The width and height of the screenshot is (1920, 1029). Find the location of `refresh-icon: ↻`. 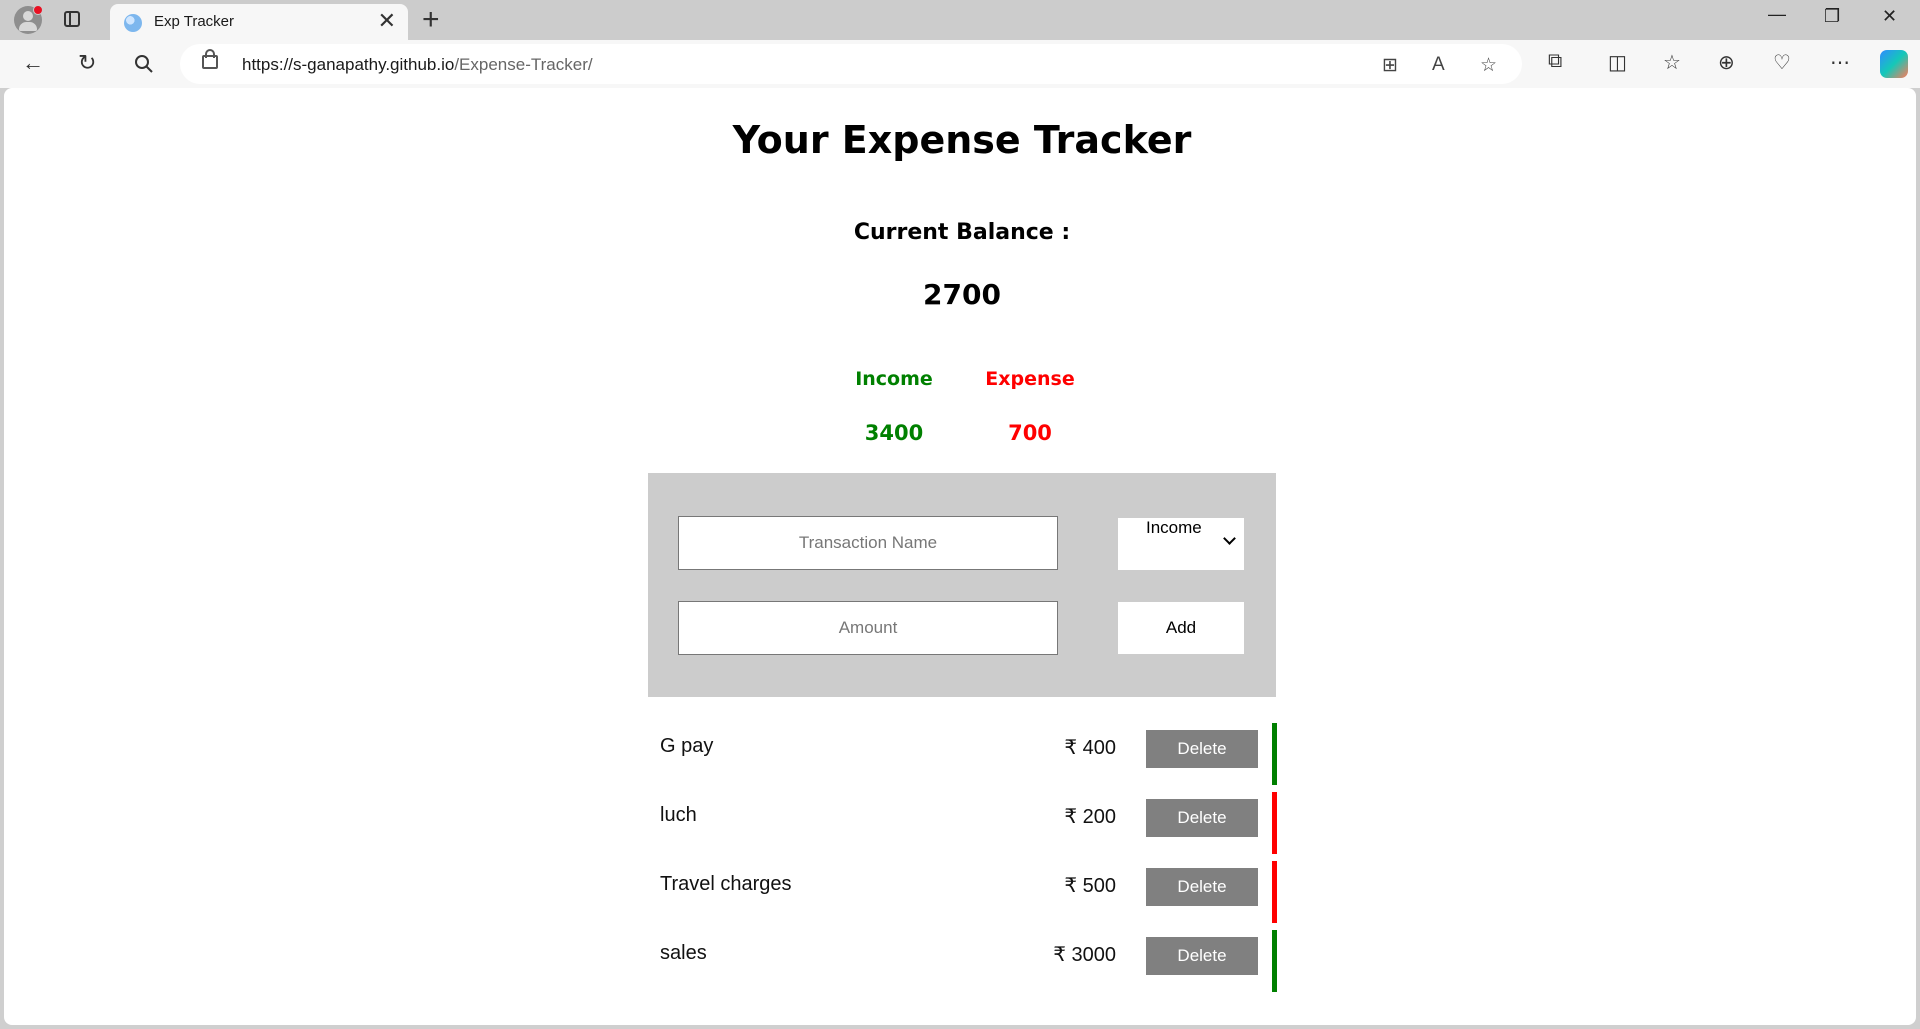

refresh-icon: ↻ is located at coordinates (87, 63).